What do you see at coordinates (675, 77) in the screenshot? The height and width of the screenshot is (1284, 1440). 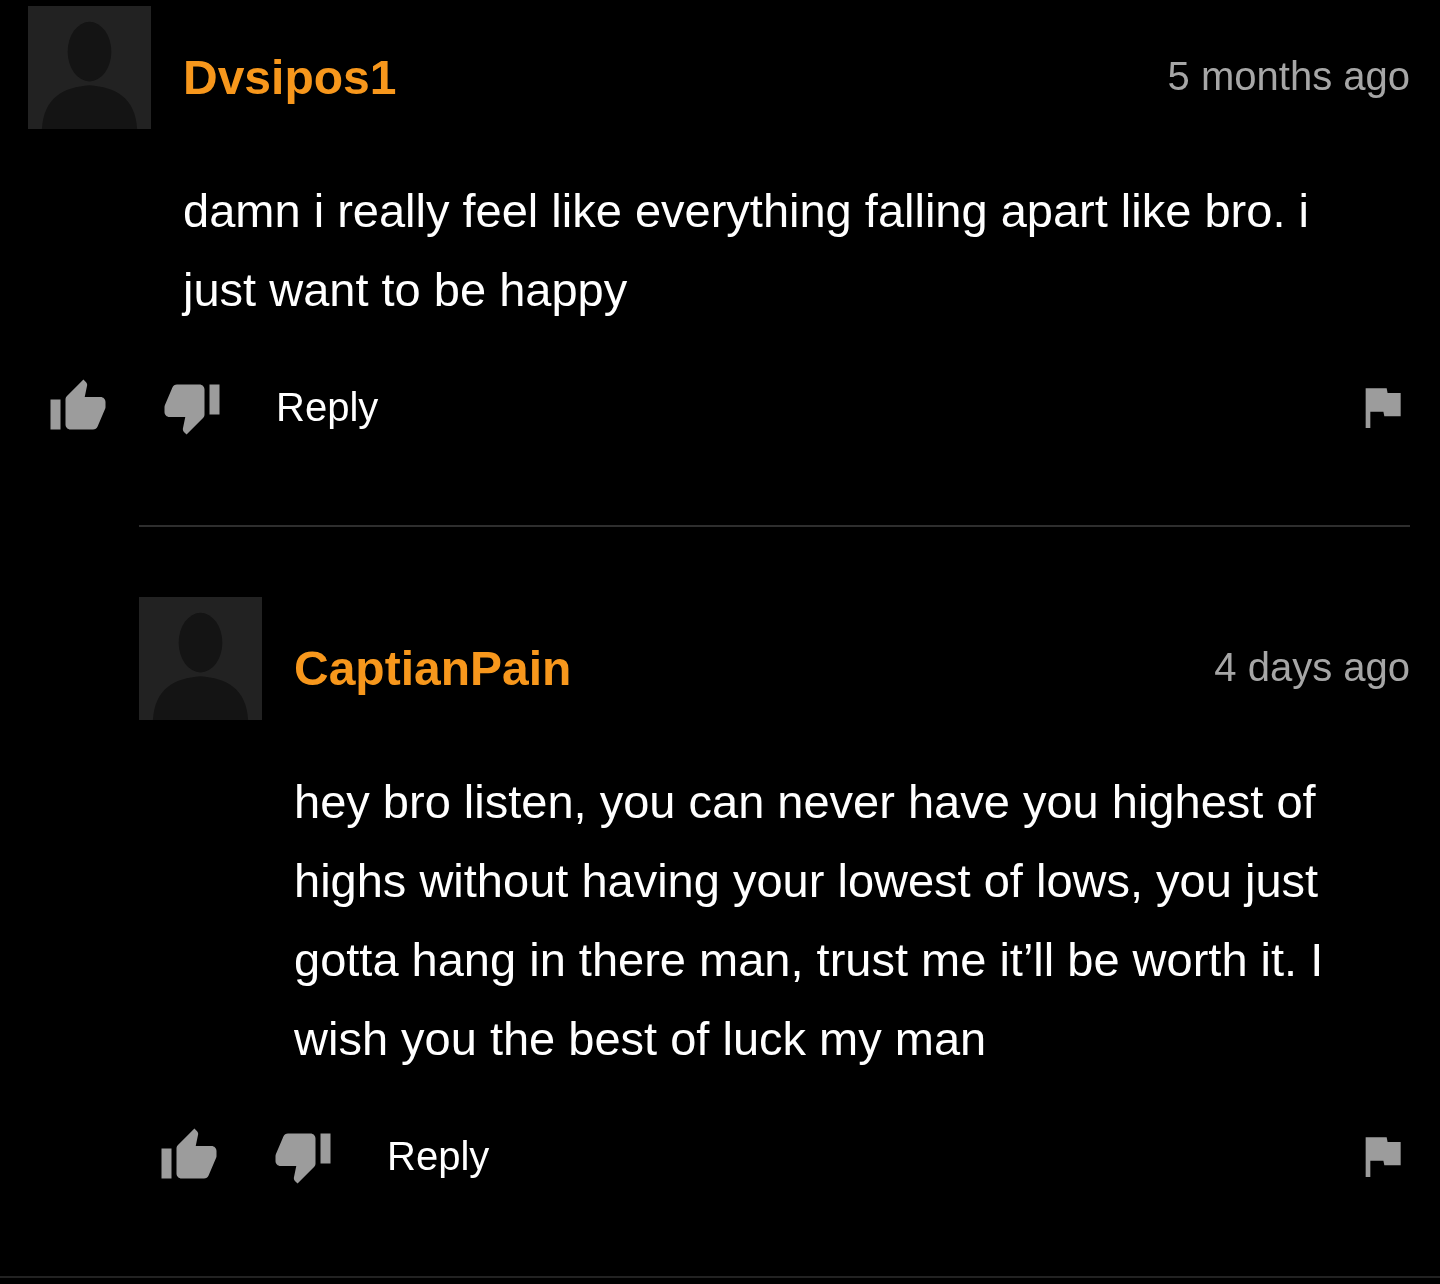 I see `username: Dvsipos1` at bounding box center [675, 77].